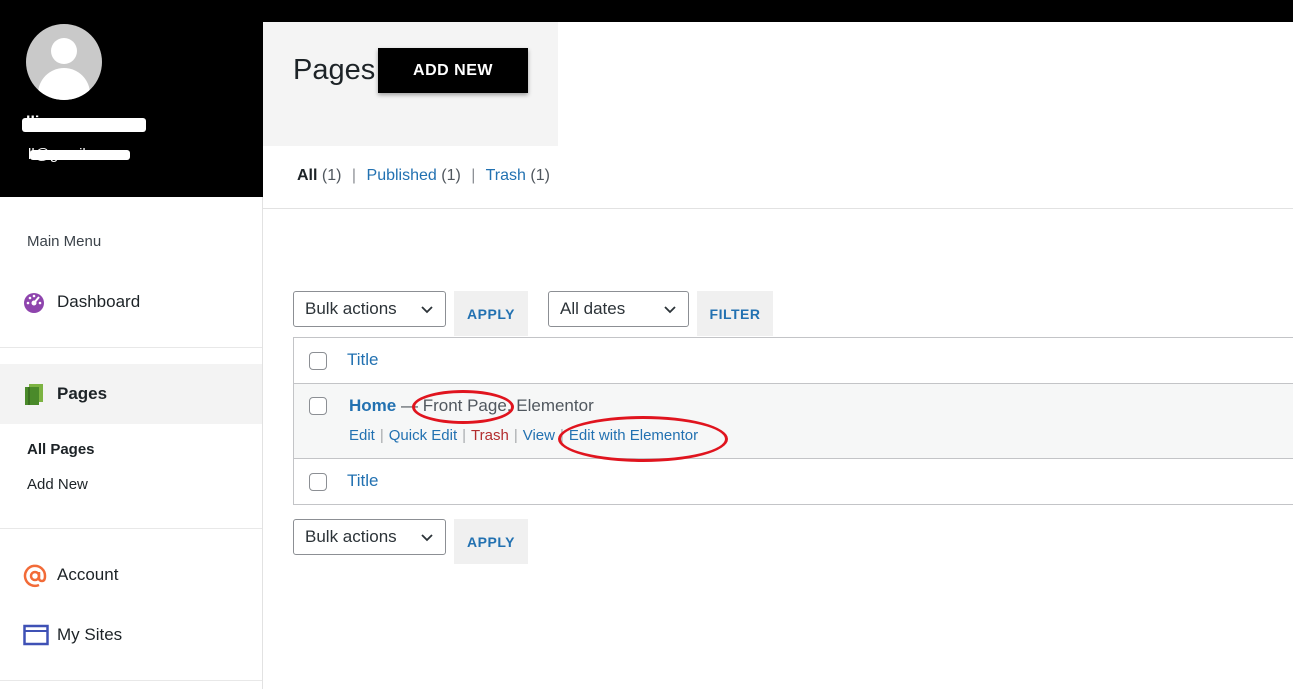  What do you see at coordinates (34, 302) in the screenshot?
I see `dashboard-gauge-icon` at bounding box center [34, 302].